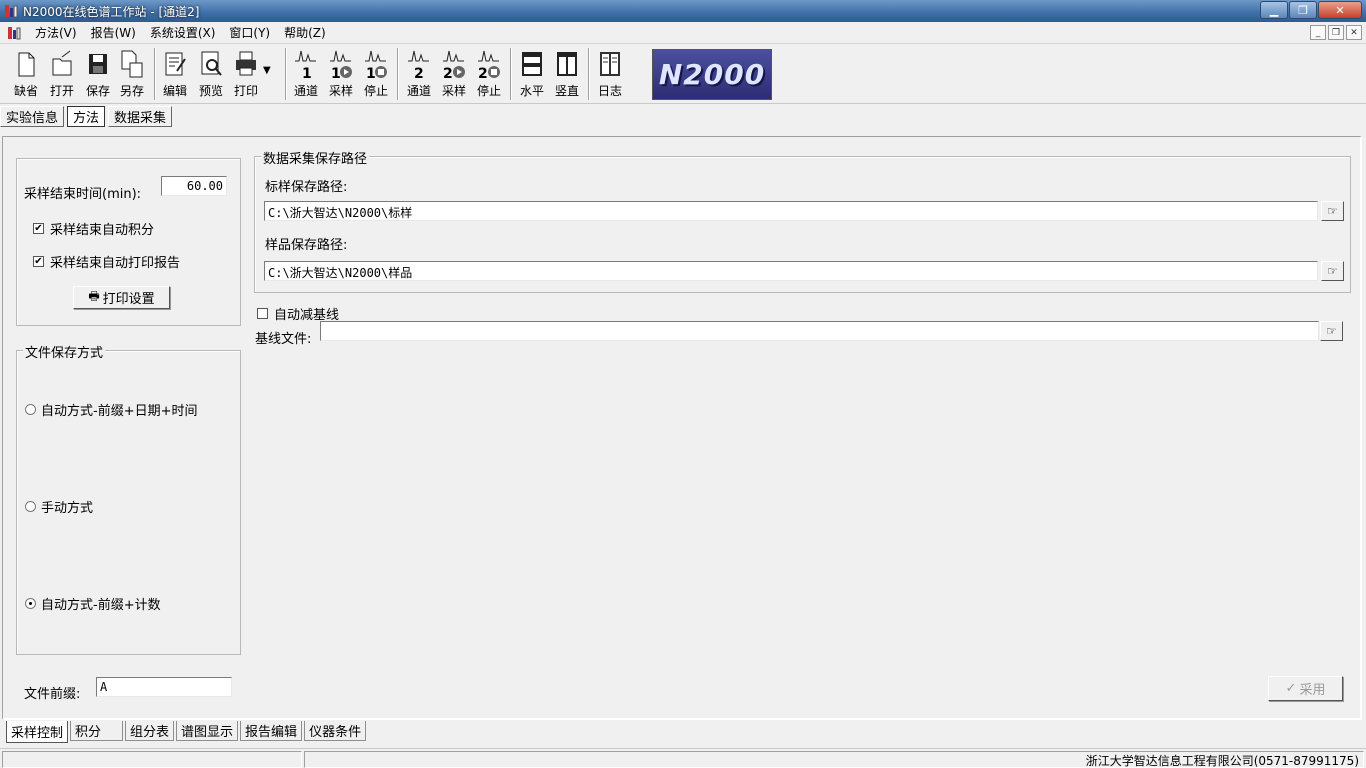  What do you see at coordinates (93, 228) in the screenshot?
I see `auto-integrate-checkbox: ✔ 采样结束自动积分` at bounding box center [93, 228].